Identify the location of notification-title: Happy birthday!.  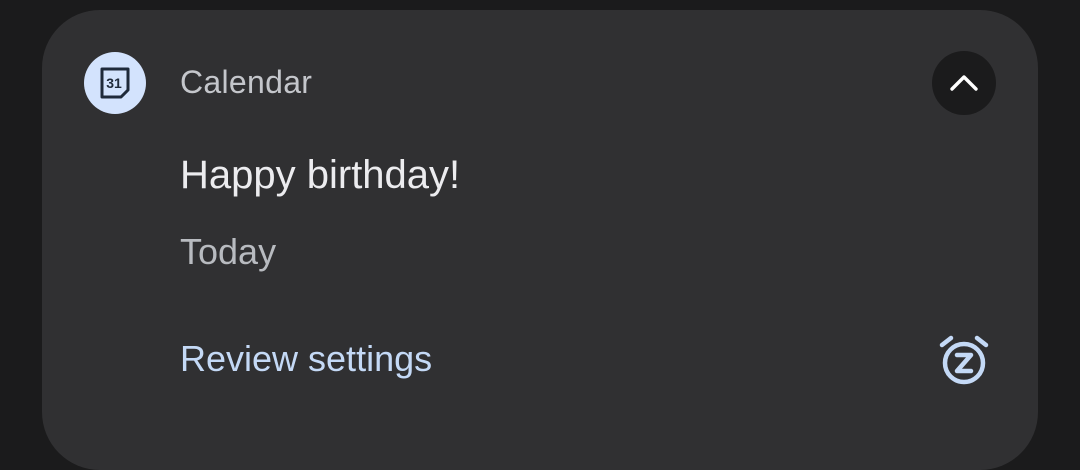
(320, 175).